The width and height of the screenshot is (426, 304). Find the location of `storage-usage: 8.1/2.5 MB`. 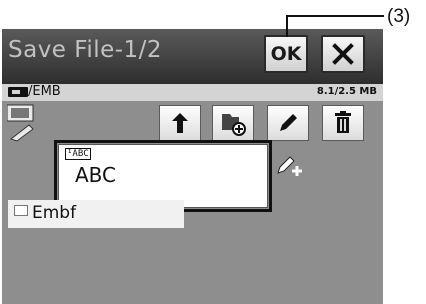

storage-usage: 8.1/2.5 MB is located at coordinates (346, 91).